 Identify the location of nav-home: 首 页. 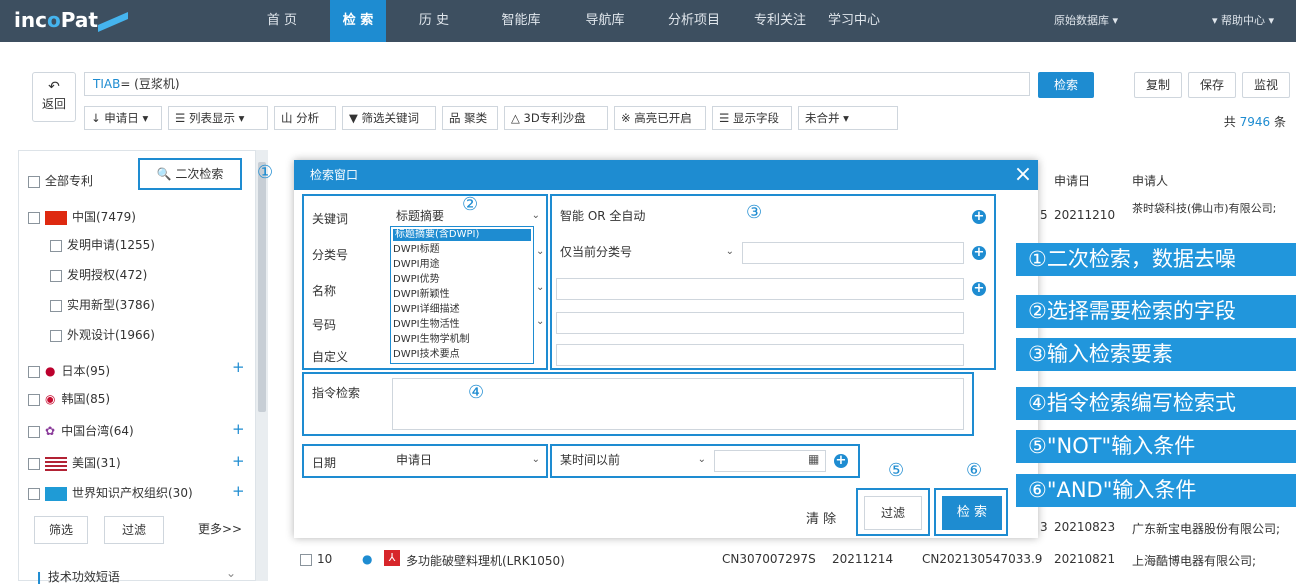
(282, 21).